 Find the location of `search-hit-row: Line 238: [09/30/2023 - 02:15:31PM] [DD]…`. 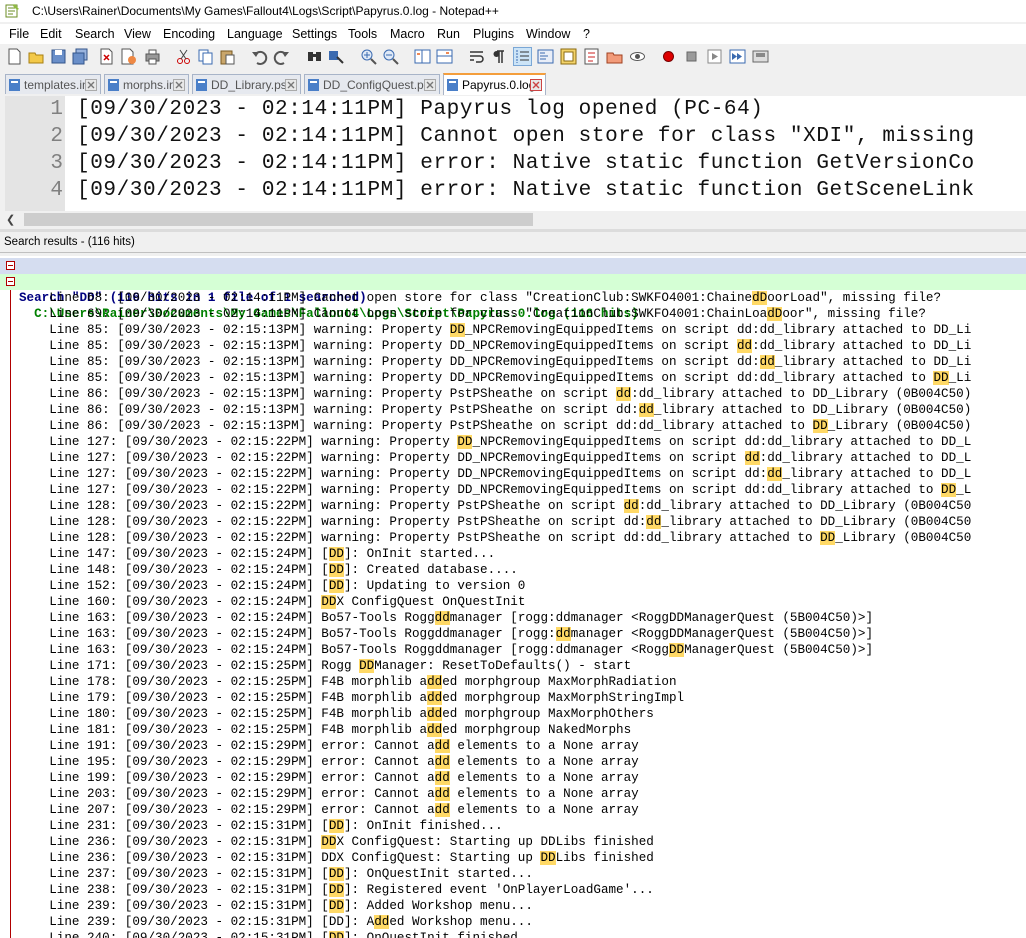

search-hit-row: Line 238: [09/30/2023 - 02:15:31PM] [DD]… is located at coordinates (513, 890).